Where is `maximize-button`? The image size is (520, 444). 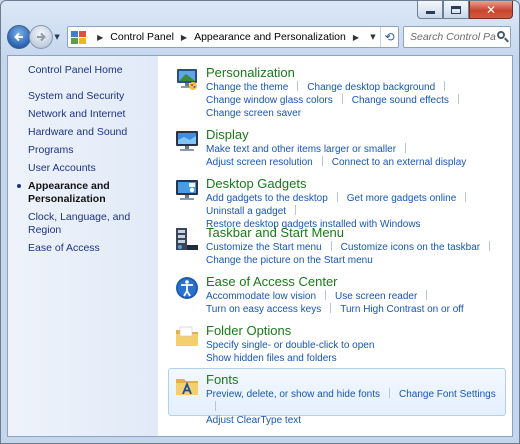 maximize-button is located at coordinates (456, 10).